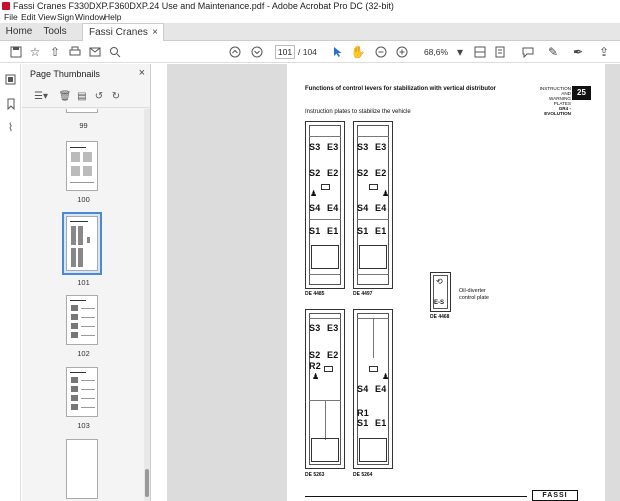  What do you see at coordinates (315, 366) in the screenshot?
I see `label-r2: R2` at bounding box center [315, 366].